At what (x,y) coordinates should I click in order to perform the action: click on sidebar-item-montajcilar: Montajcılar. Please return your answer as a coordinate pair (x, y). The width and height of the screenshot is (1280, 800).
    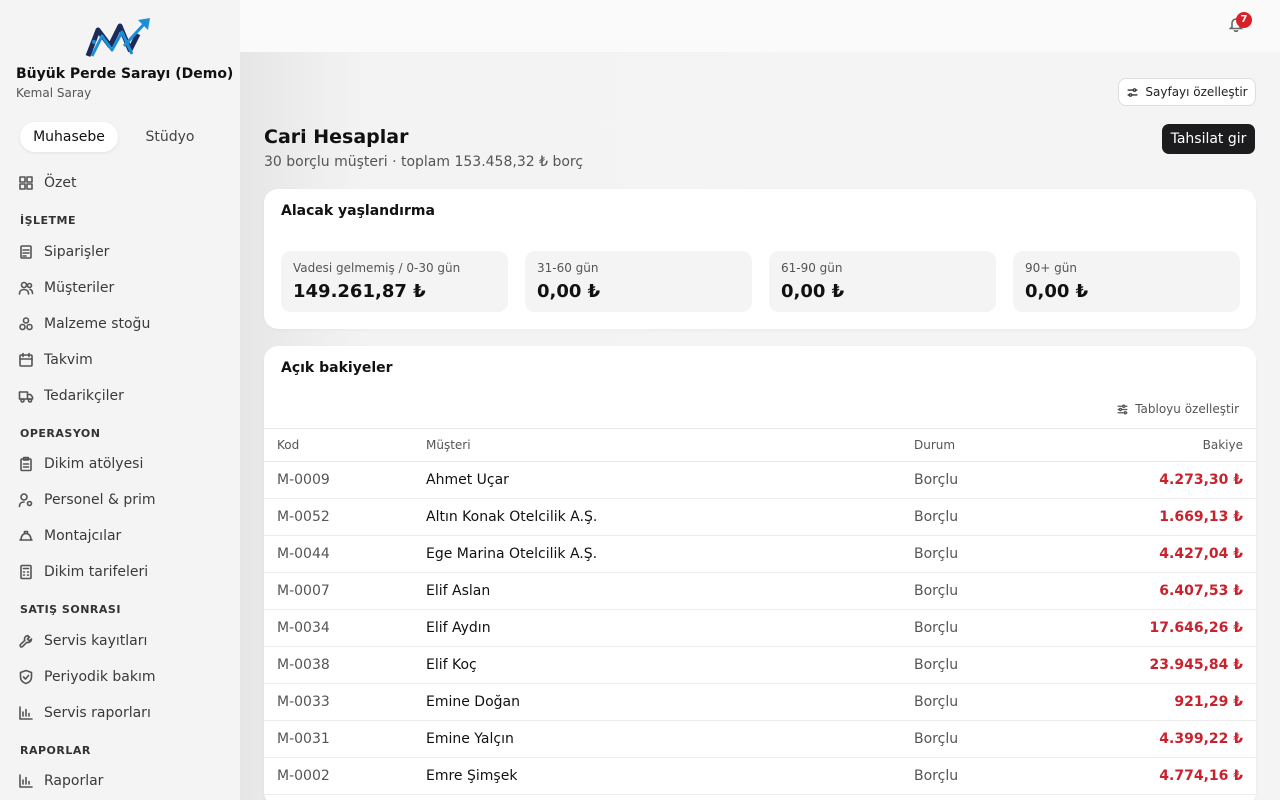
    Looking at the image, I should click on (69, 536).